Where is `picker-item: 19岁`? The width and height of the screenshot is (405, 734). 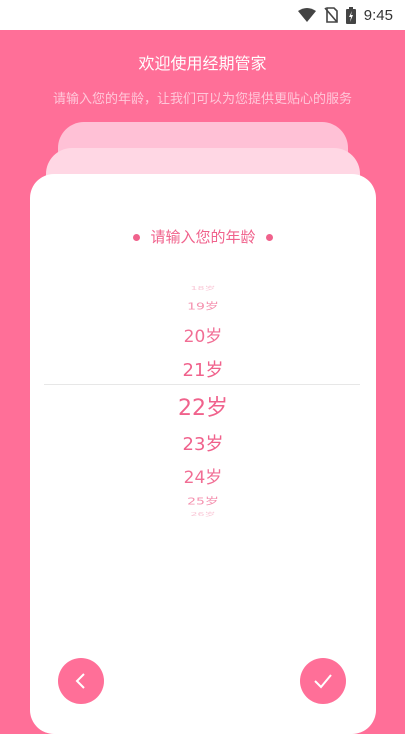 picker-item: 19岁 is located at coordinates (203, 306).